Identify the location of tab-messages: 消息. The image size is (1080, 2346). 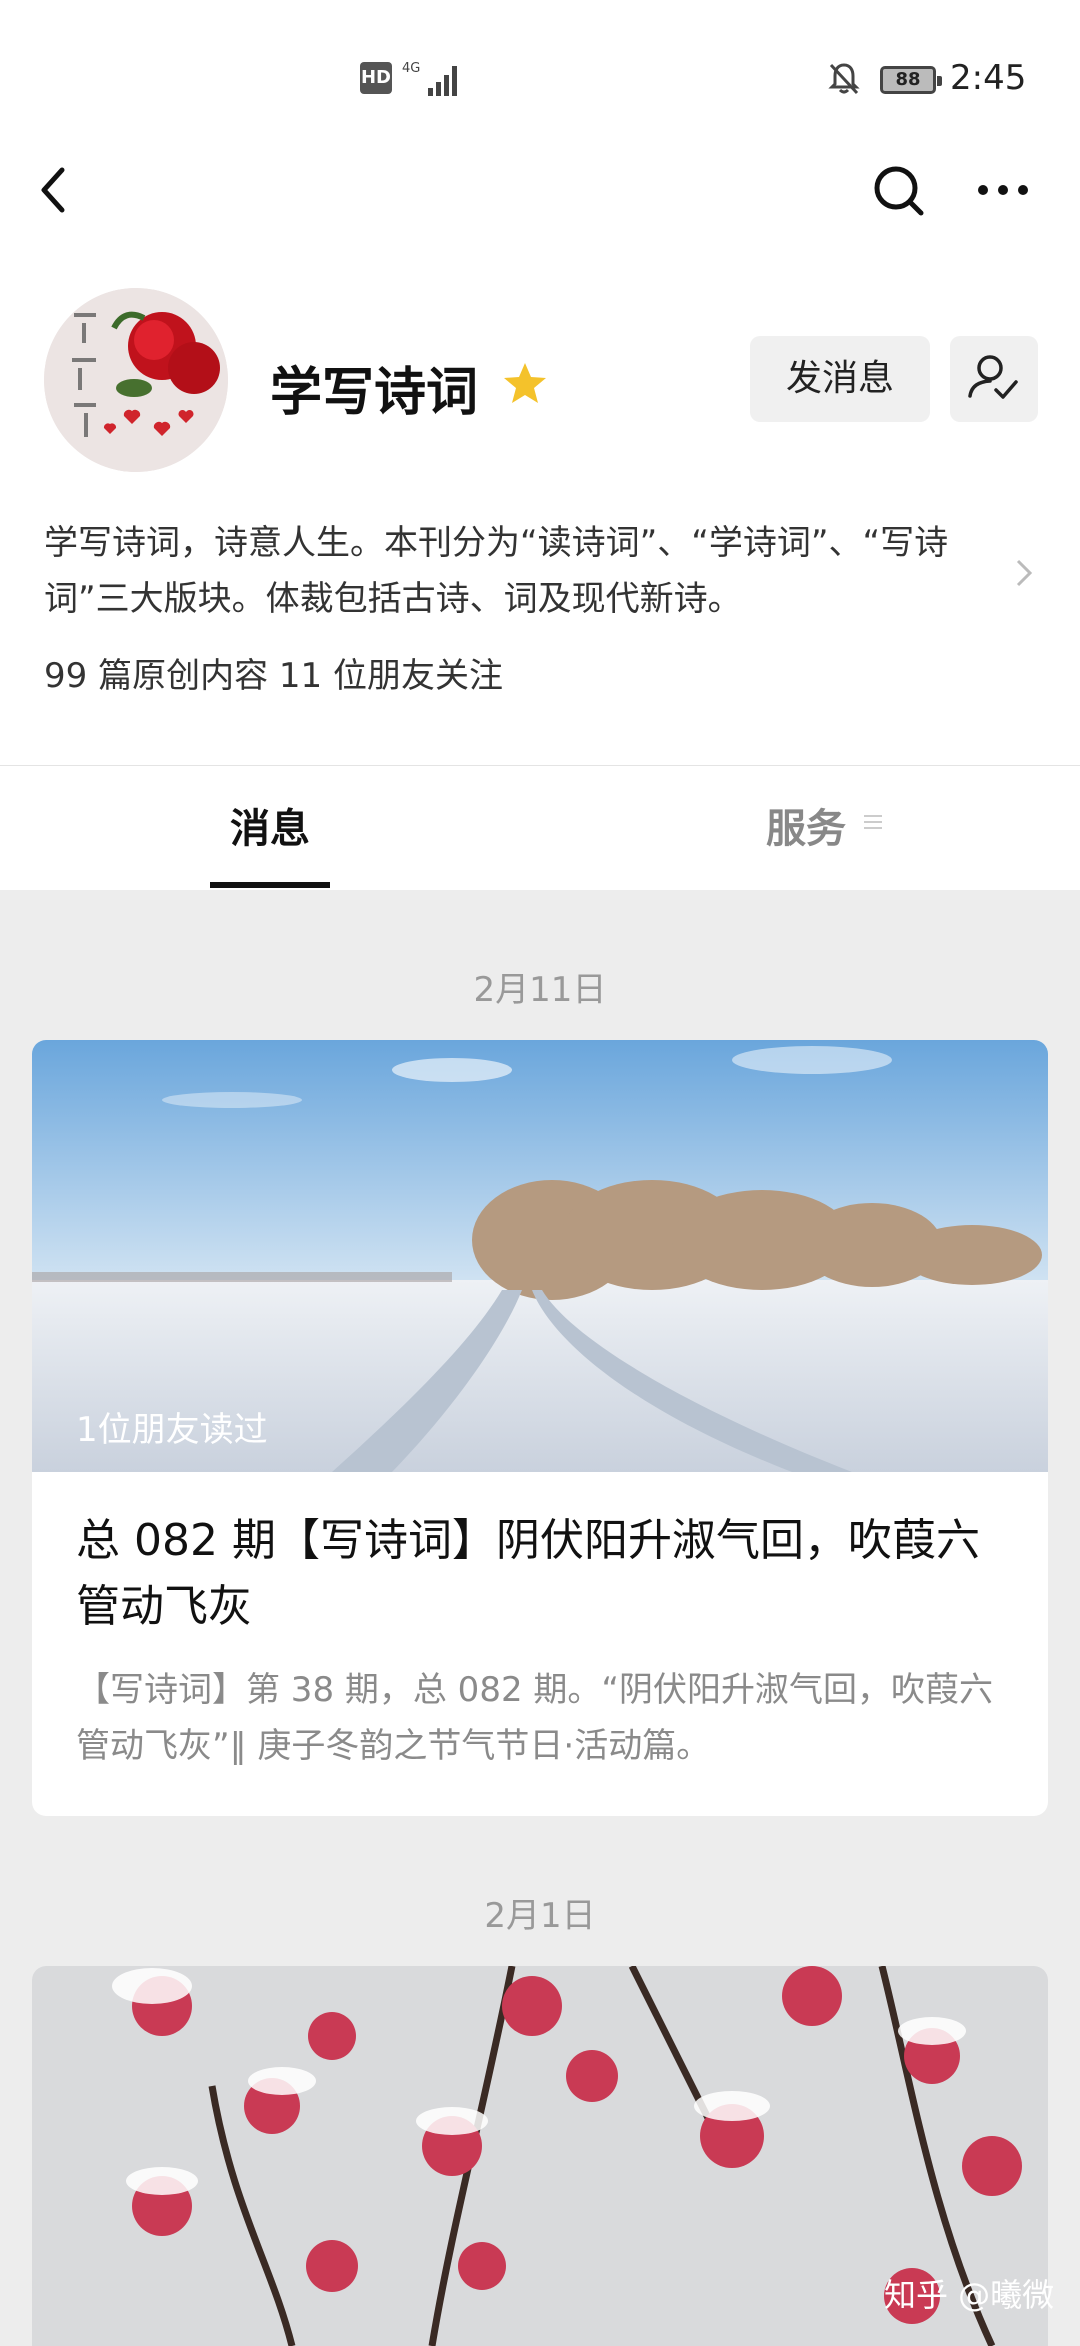
(270, 825).